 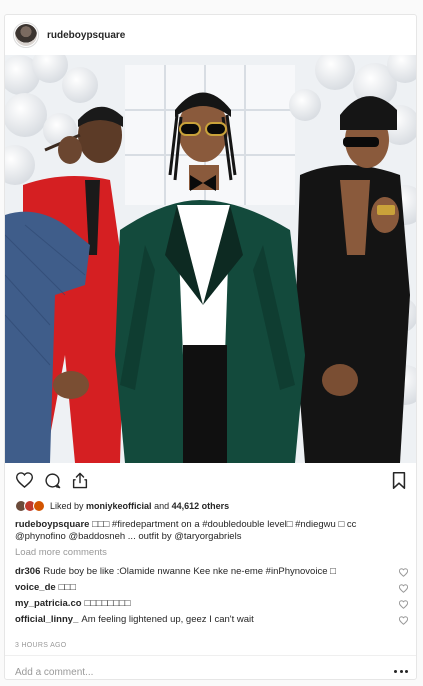 What do you see at coordinates (86, 35) in the screenshot?
I see `post-username: rudeboypsquare` at bounding box center [86, 35].